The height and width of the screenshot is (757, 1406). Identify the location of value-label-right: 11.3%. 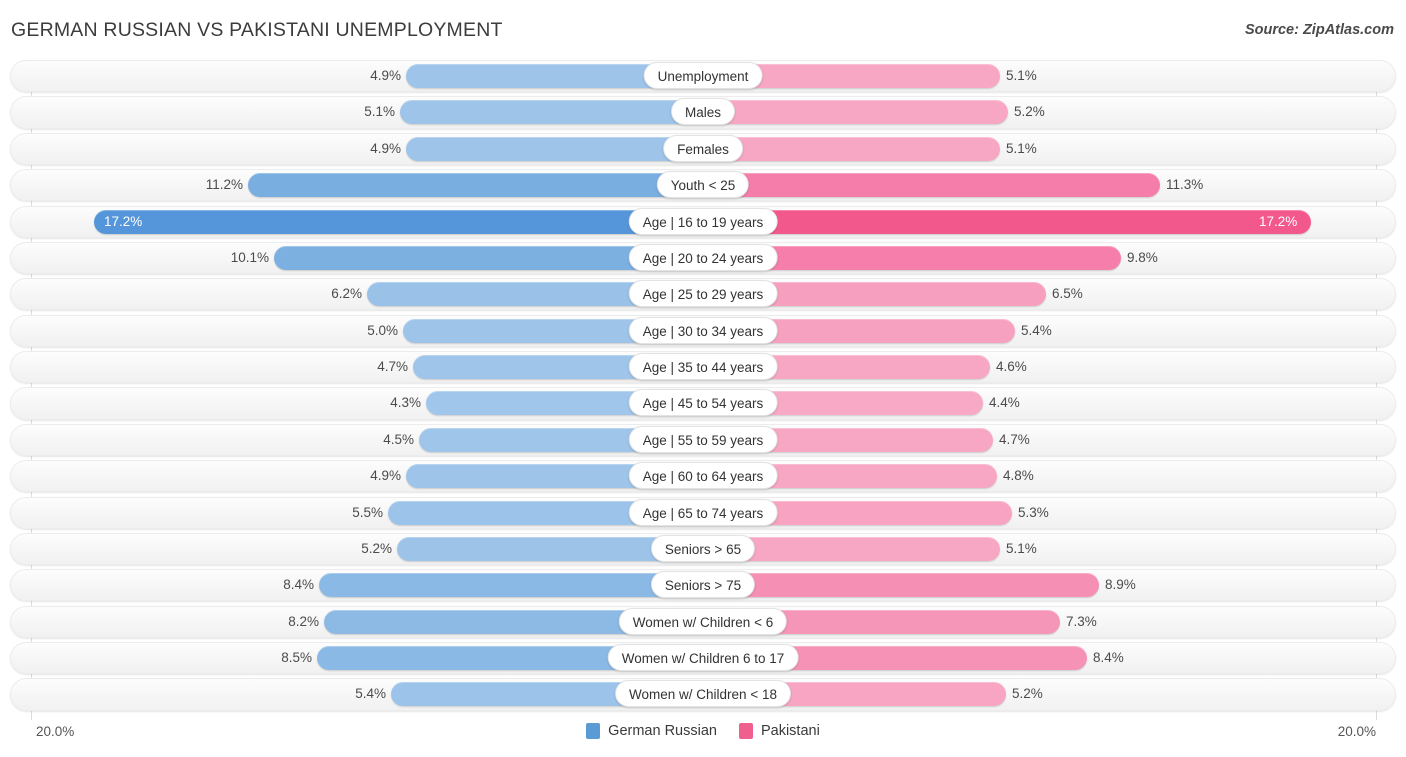
(1185, 185).